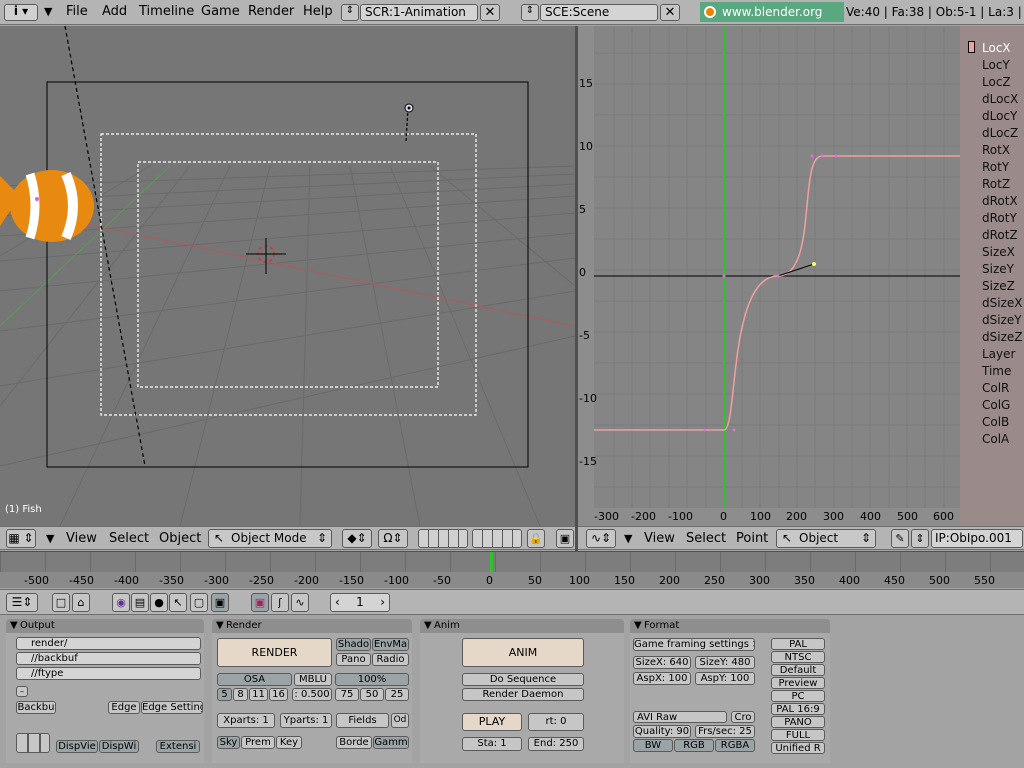 This screenshot has width=1024, height=768. What do you see at coordinates (260, 602) in the screenshot?
I see `render-context-icon: ▣` at bounding box center [260, 602].